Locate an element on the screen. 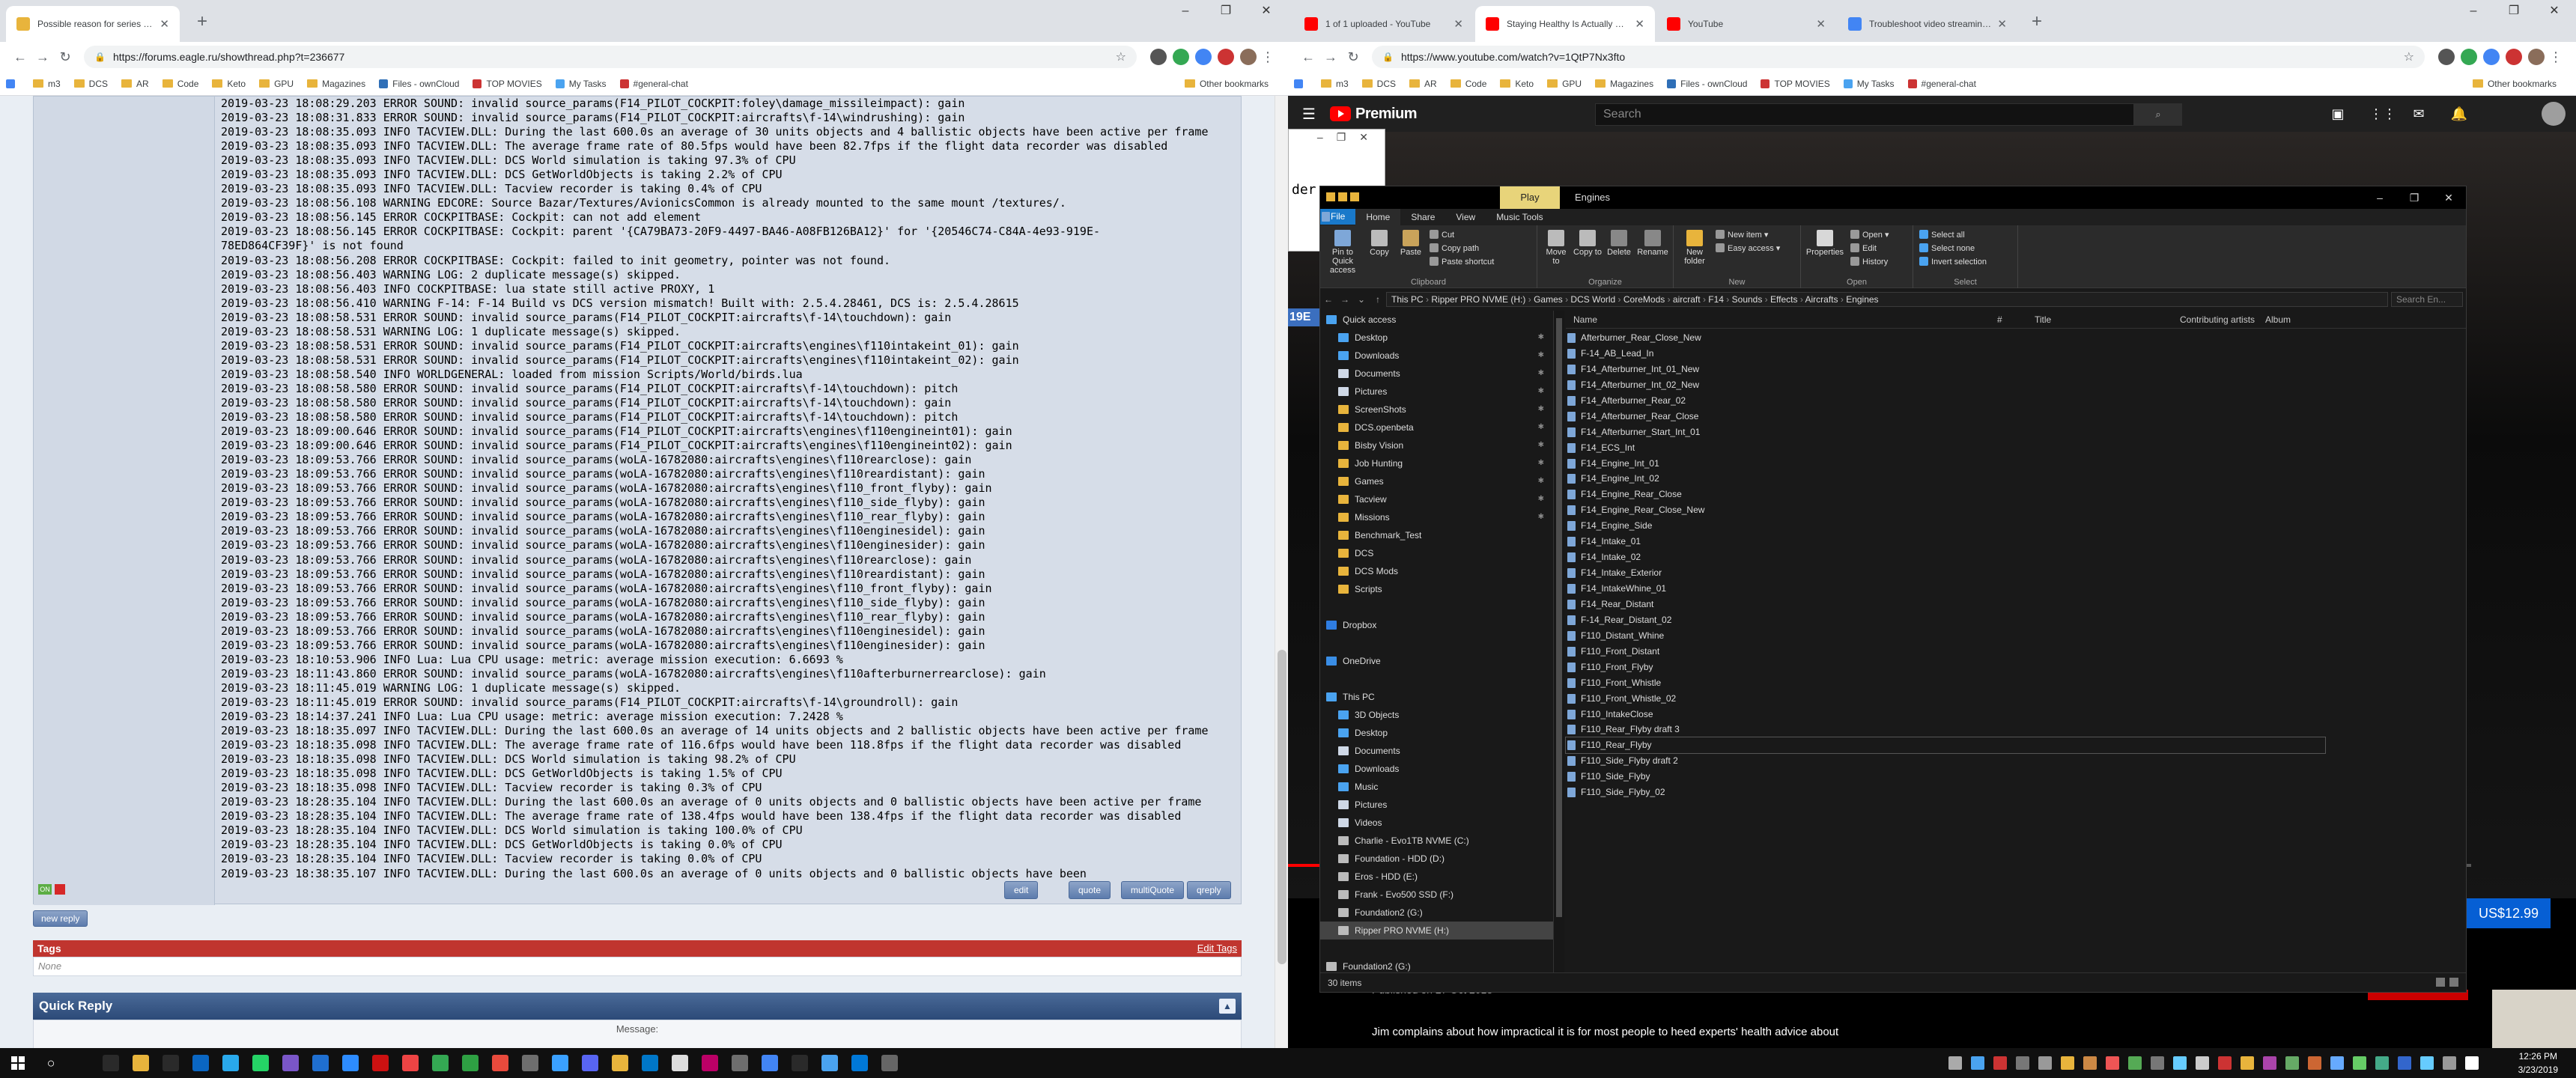 The image size is (2576, 1078). nav-item: Benchmark_Test is located at coordinates (1436, 535).